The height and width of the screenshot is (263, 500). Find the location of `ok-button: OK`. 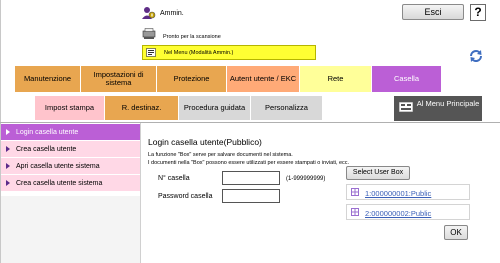

ok-button: OK is located at coordinates (456, 232).